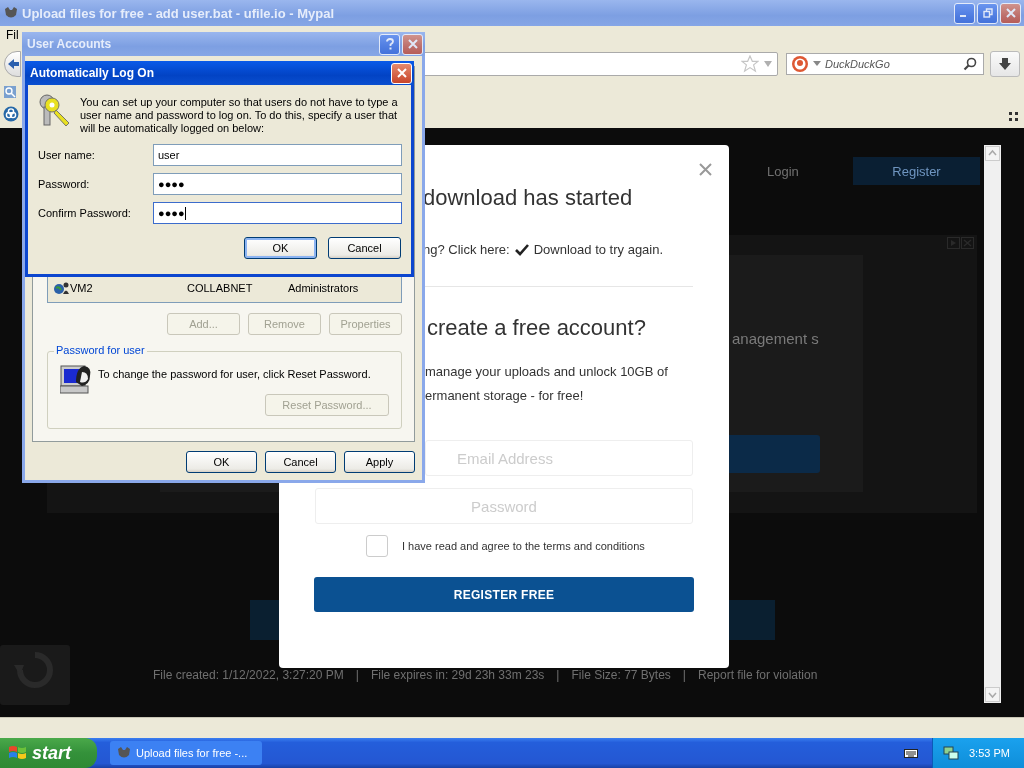 The width and height of the screenshot is (1024, 768). What do you see at coordinates (536, 328) in the screenshot?
I see `account-heading: create a free account?` at bounding box center [536, 328].